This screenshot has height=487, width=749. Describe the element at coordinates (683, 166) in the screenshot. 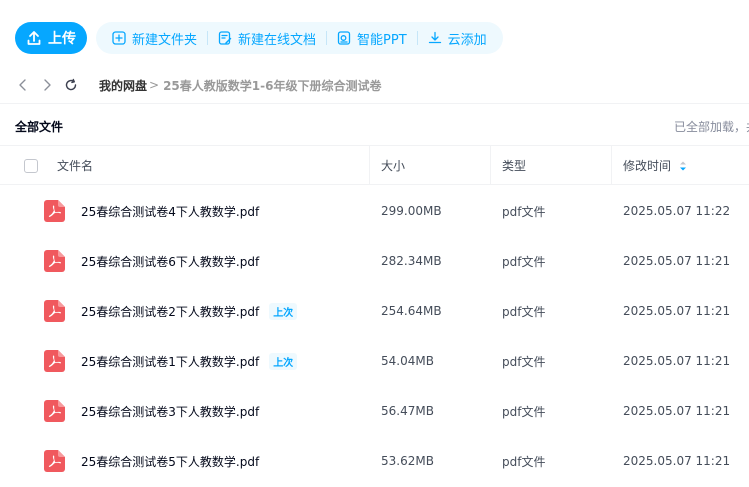

I see `sort-icon` at that location.